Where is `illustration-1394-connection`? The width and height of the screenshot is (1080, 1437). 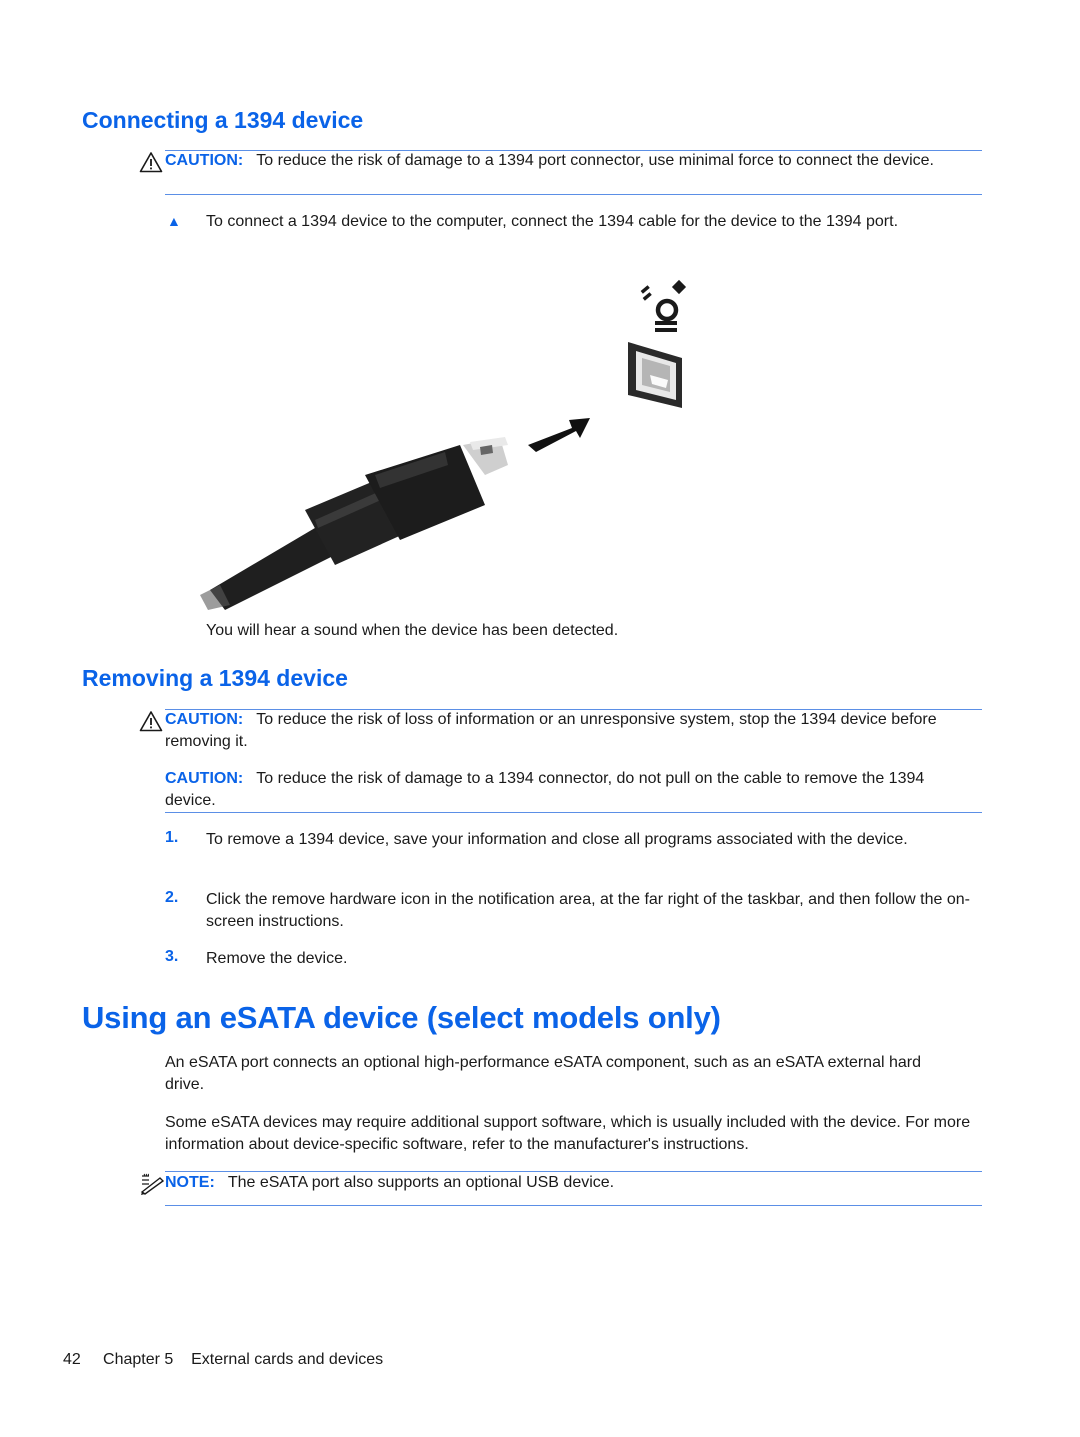
illustration-1394-connection is located at coordinates (460, 440).